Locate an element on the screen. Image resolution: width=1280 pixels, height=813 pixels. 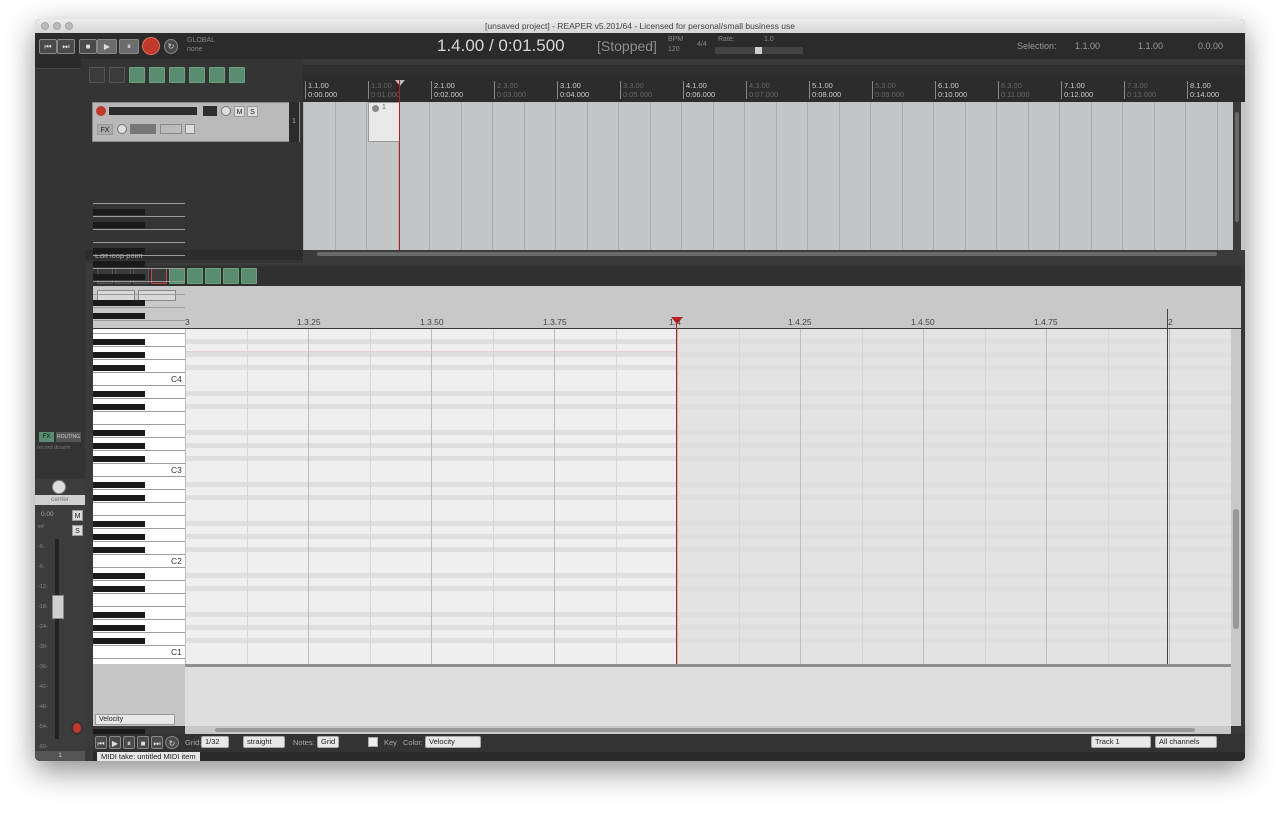
mixer-routing-button: ROUTING is located at coordinates (68, 437).